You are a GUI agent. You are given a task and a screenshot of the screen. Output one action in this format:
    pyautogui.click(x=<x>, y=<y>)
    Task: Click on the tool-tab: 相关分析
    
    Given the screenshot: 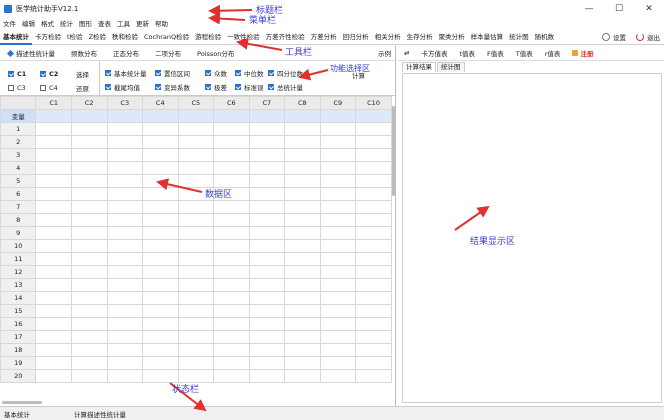 What is the action you would take?
    pyautogui.click(x=388, y=37)
    